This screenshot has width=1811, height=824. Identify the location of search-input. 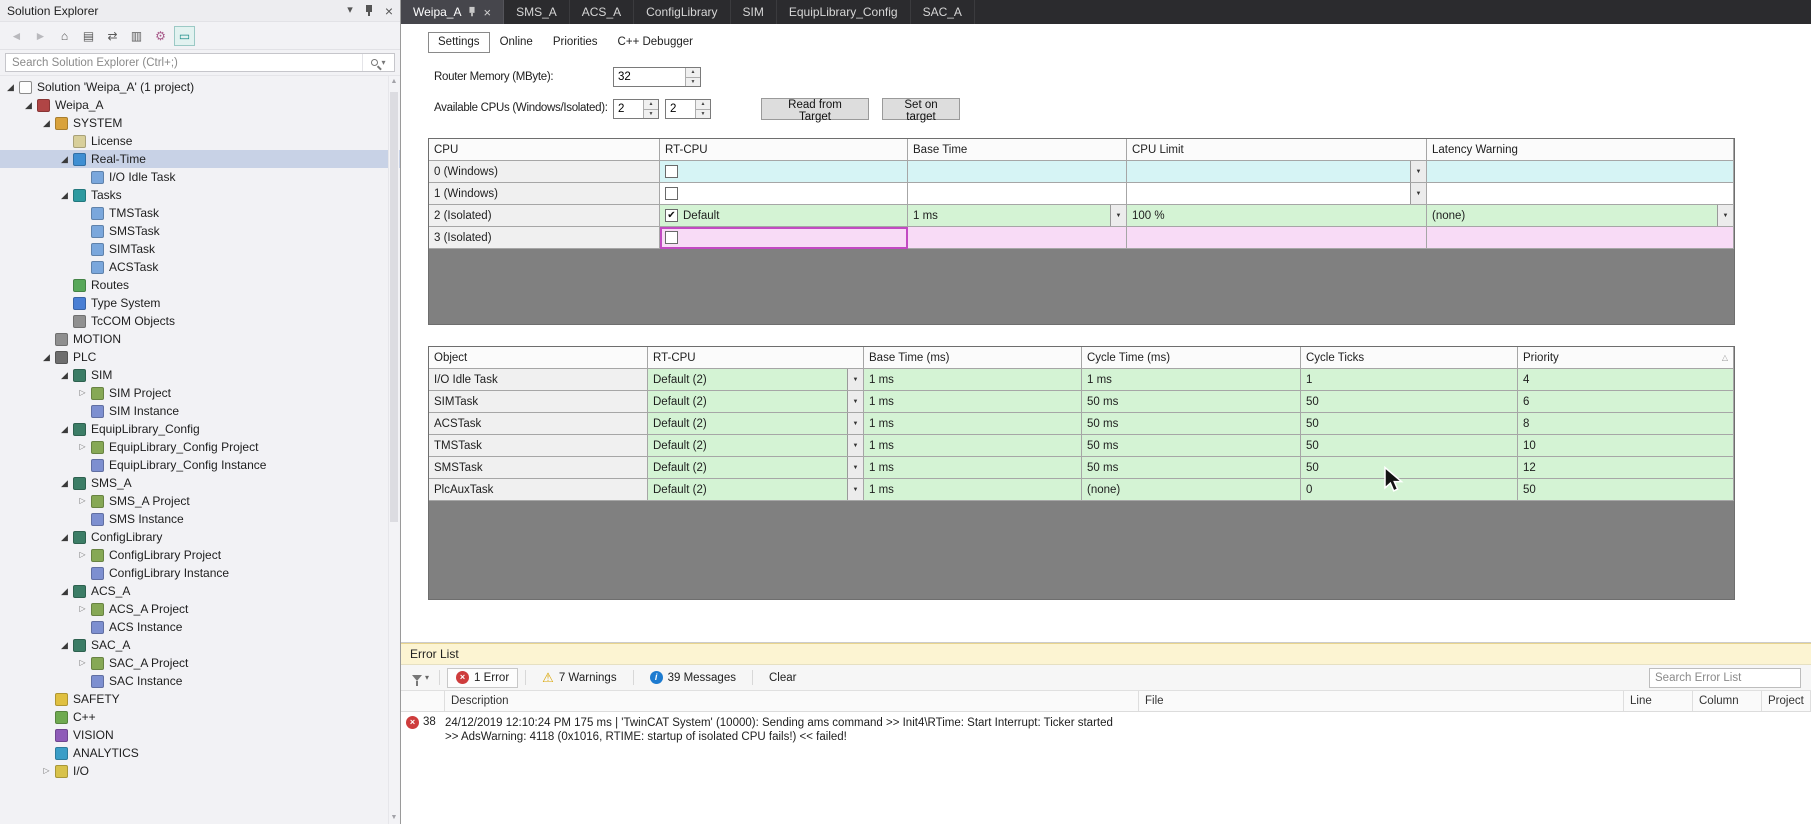
(184, 62).